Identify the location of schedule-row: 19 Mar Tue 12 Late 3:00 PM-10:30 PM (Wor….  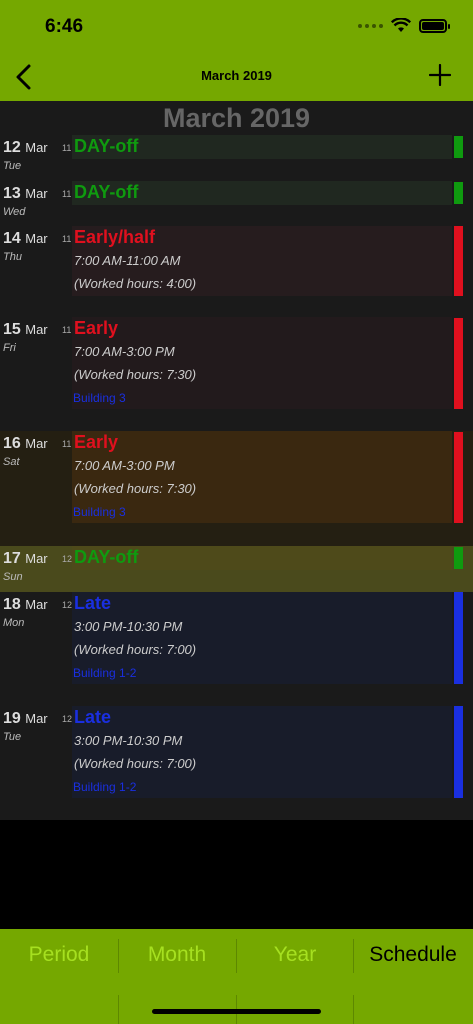
(236, 763).